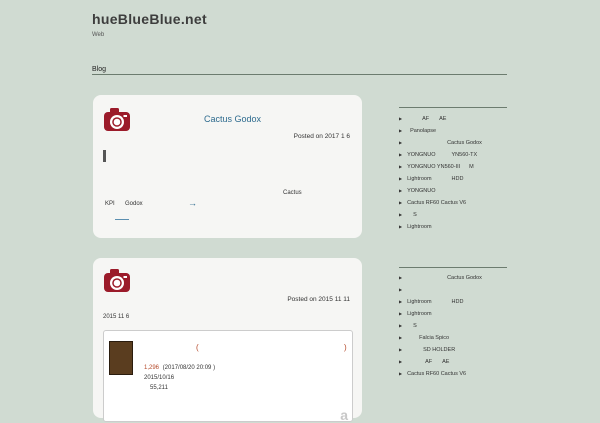  I want to click on rank-time: (2017/08/20 20:09 ), so click(189, 368).